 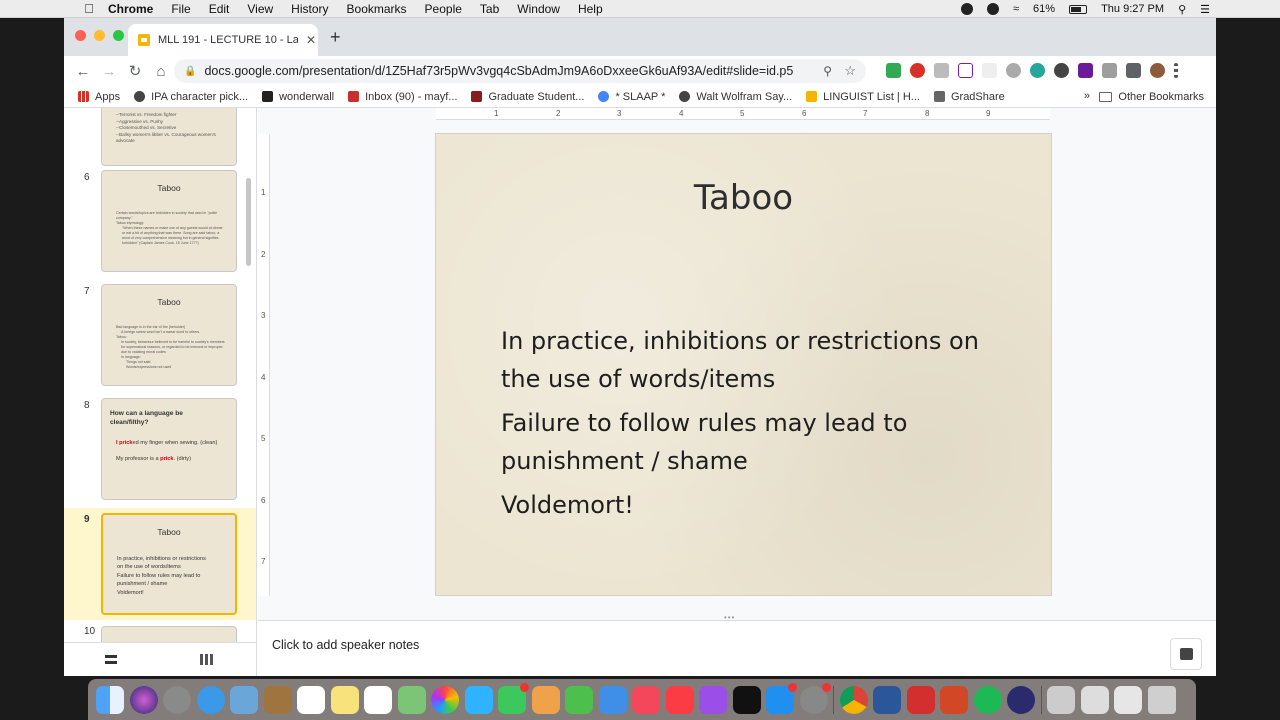 What do you see at coordinates (345, 645) in the screenshot?
I see `speaker-notes: Click to add speaker notes` at bounding box center [345, 645].